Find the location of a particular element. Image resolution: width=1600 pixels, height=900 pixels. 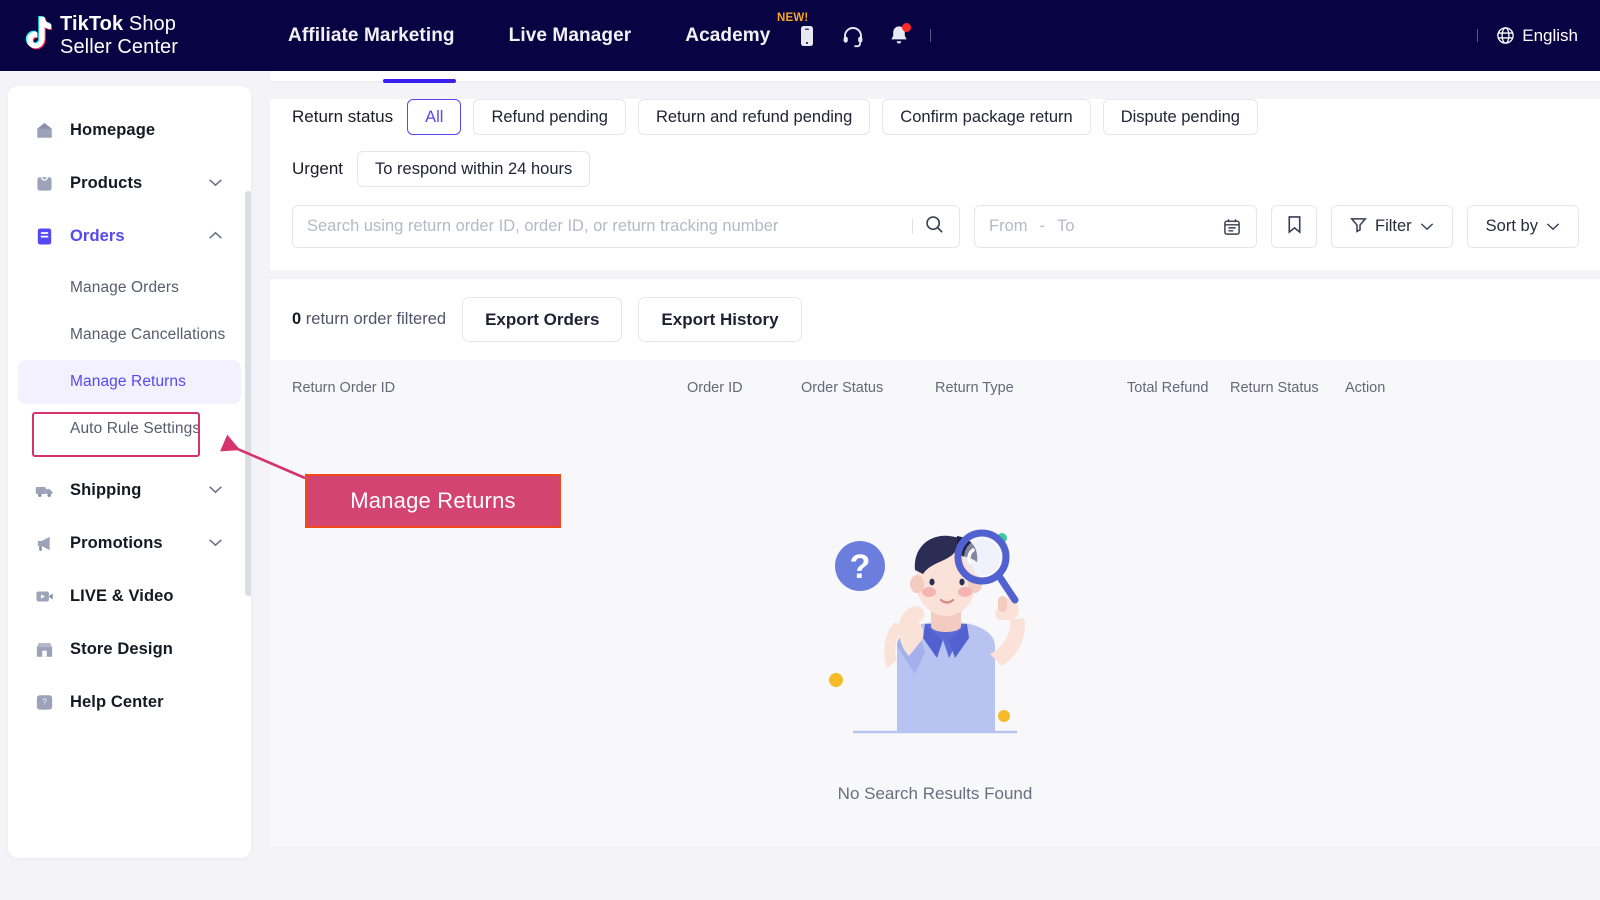

sidebar-item-label: LIVE & Video is located at coordinates (122, 595).